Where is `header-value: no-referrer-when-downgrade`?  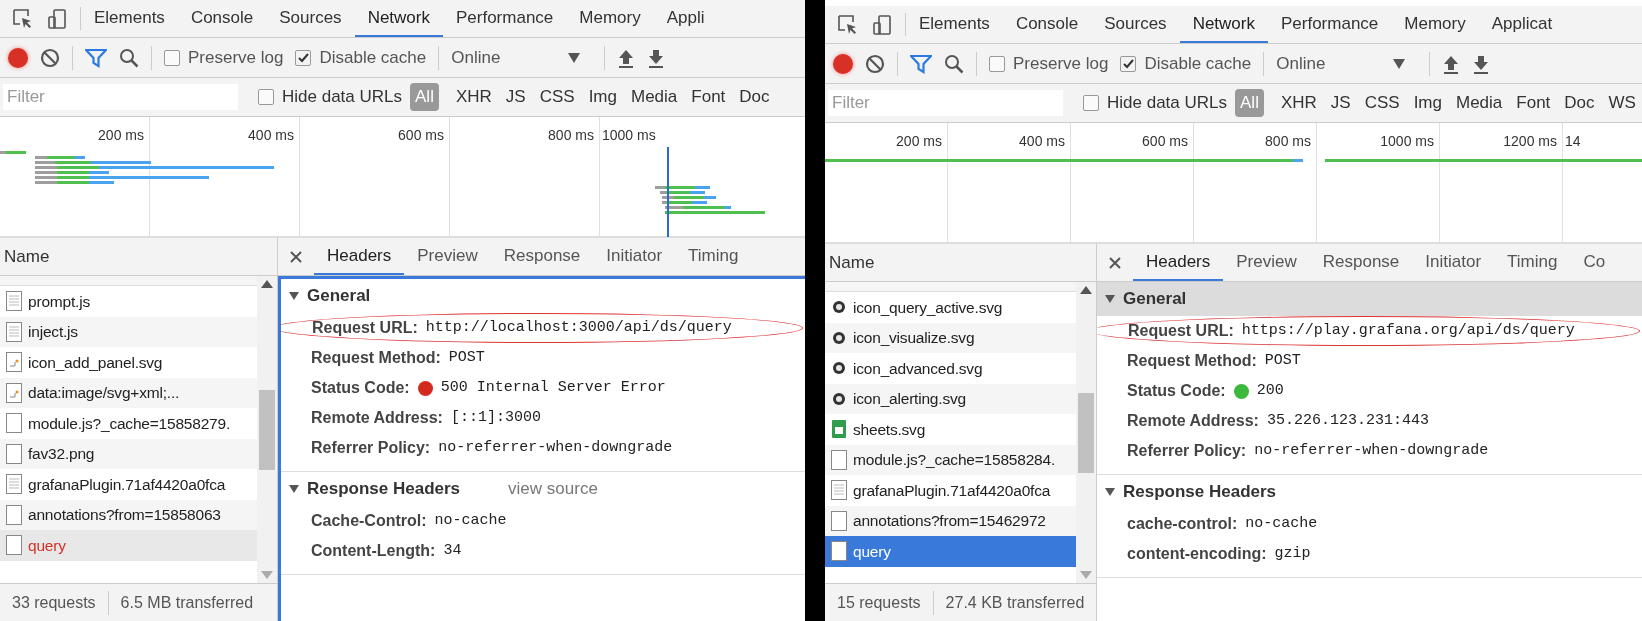 header-value: no-referrer-when-downgrade is located at coordinates (555, 447).